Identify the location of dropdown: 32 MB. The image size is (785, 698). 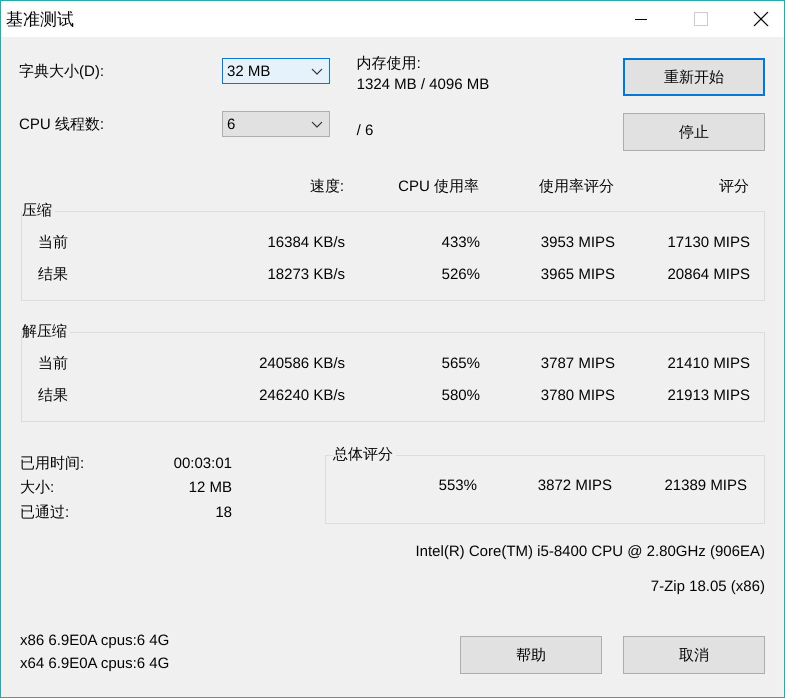
(276, 71).